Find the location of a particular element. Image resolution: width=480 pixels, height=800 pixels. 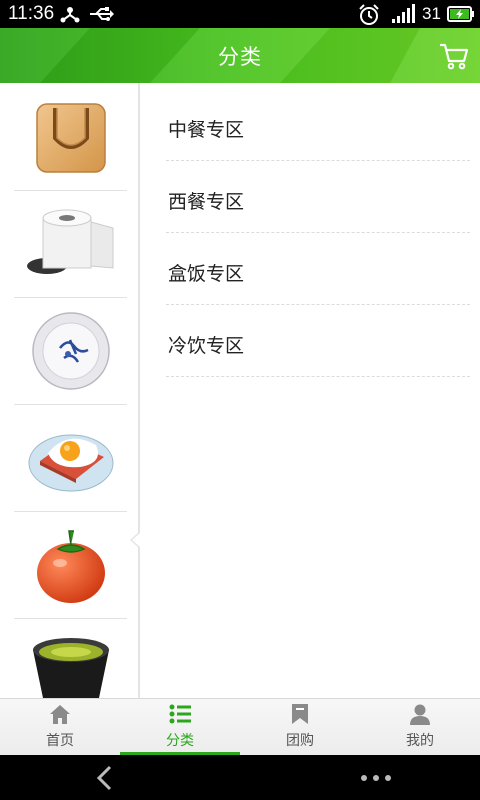

sidebar-item-shopping-bag is located at coordinates (70, 137).